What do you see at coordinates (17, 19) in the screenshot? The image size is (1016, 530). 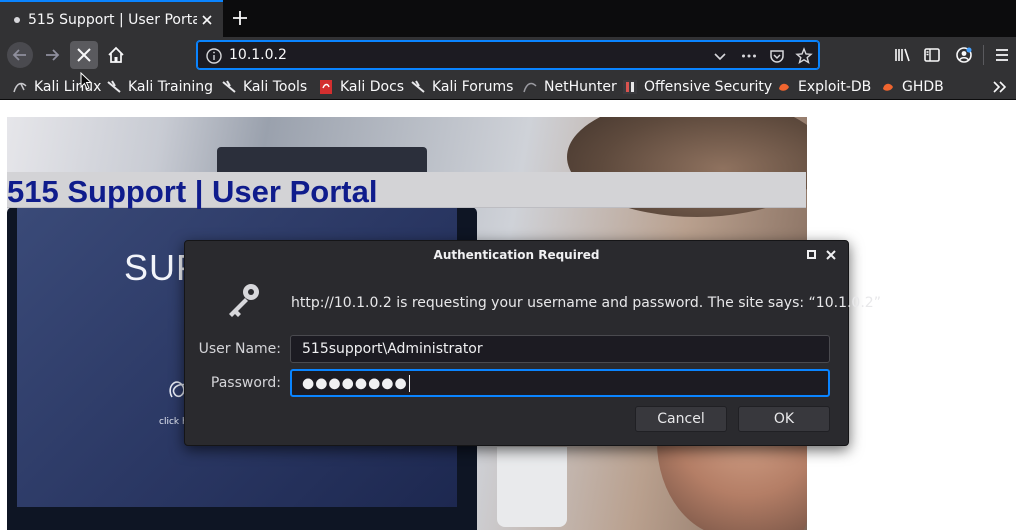 I see `tab-loading-dot` at bounding box center [17, 19].